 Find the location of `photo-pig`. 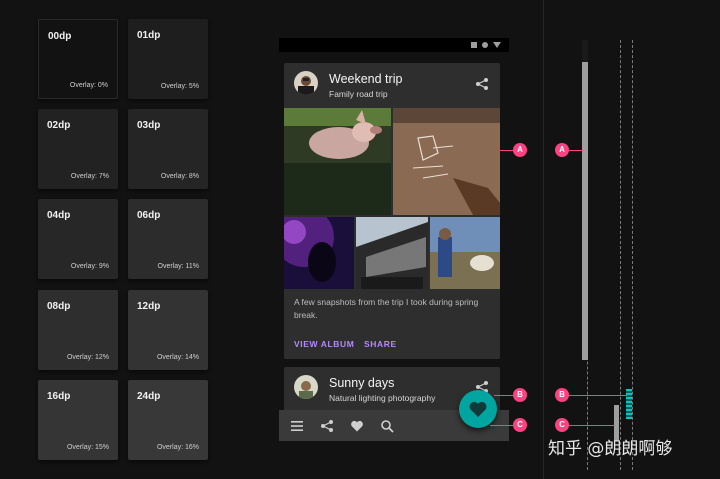

photo-pig is located at coordinates (337, 161).